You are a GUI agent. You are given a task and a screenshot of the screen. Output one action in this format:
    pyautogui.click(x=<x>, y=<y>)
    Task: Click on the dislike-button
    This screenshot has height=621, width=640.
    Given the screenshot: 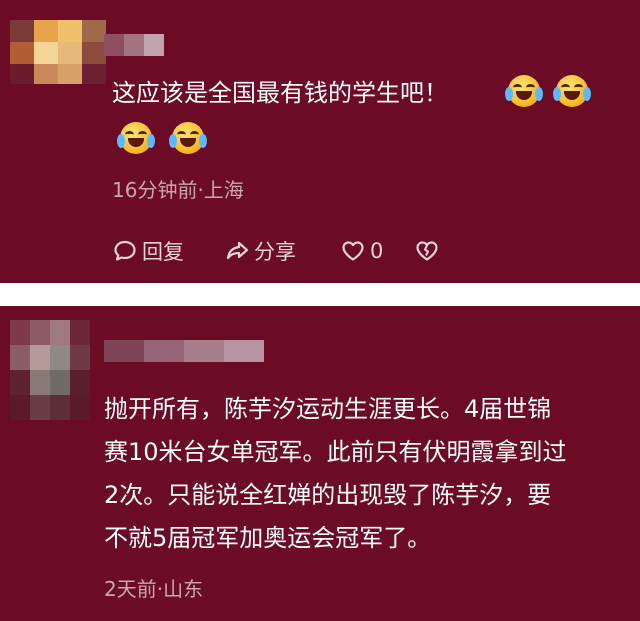 What is the action you would take?
    pyautogui.click(x=429, y=251)
    